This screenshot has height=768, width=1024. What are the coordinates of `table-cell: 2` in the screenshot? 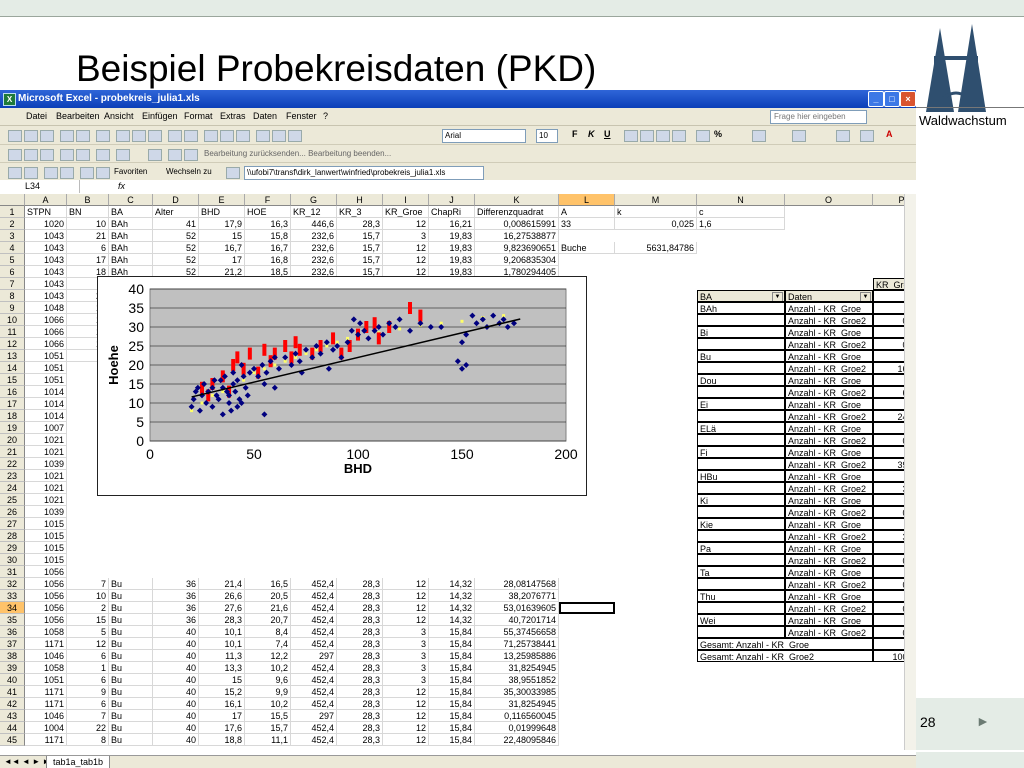 It's located at (88, 608).